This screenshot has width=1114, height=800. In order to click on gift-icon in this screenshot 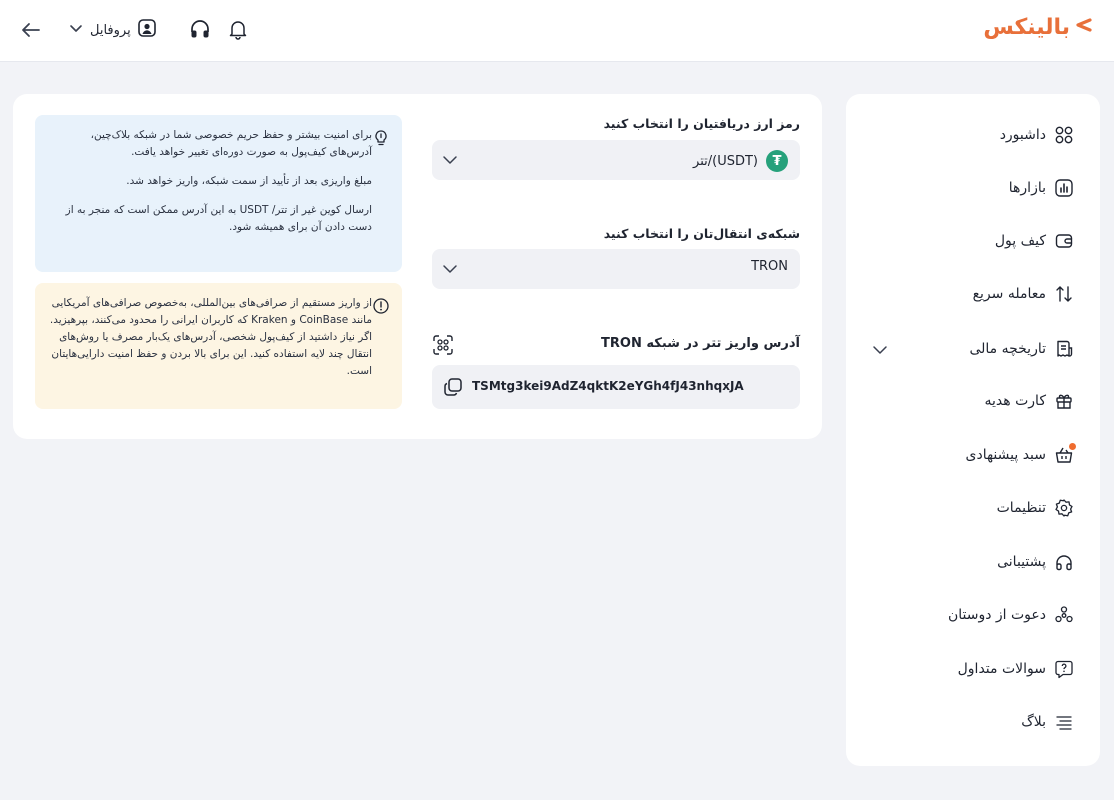, I will do `click(1064, 401)`.